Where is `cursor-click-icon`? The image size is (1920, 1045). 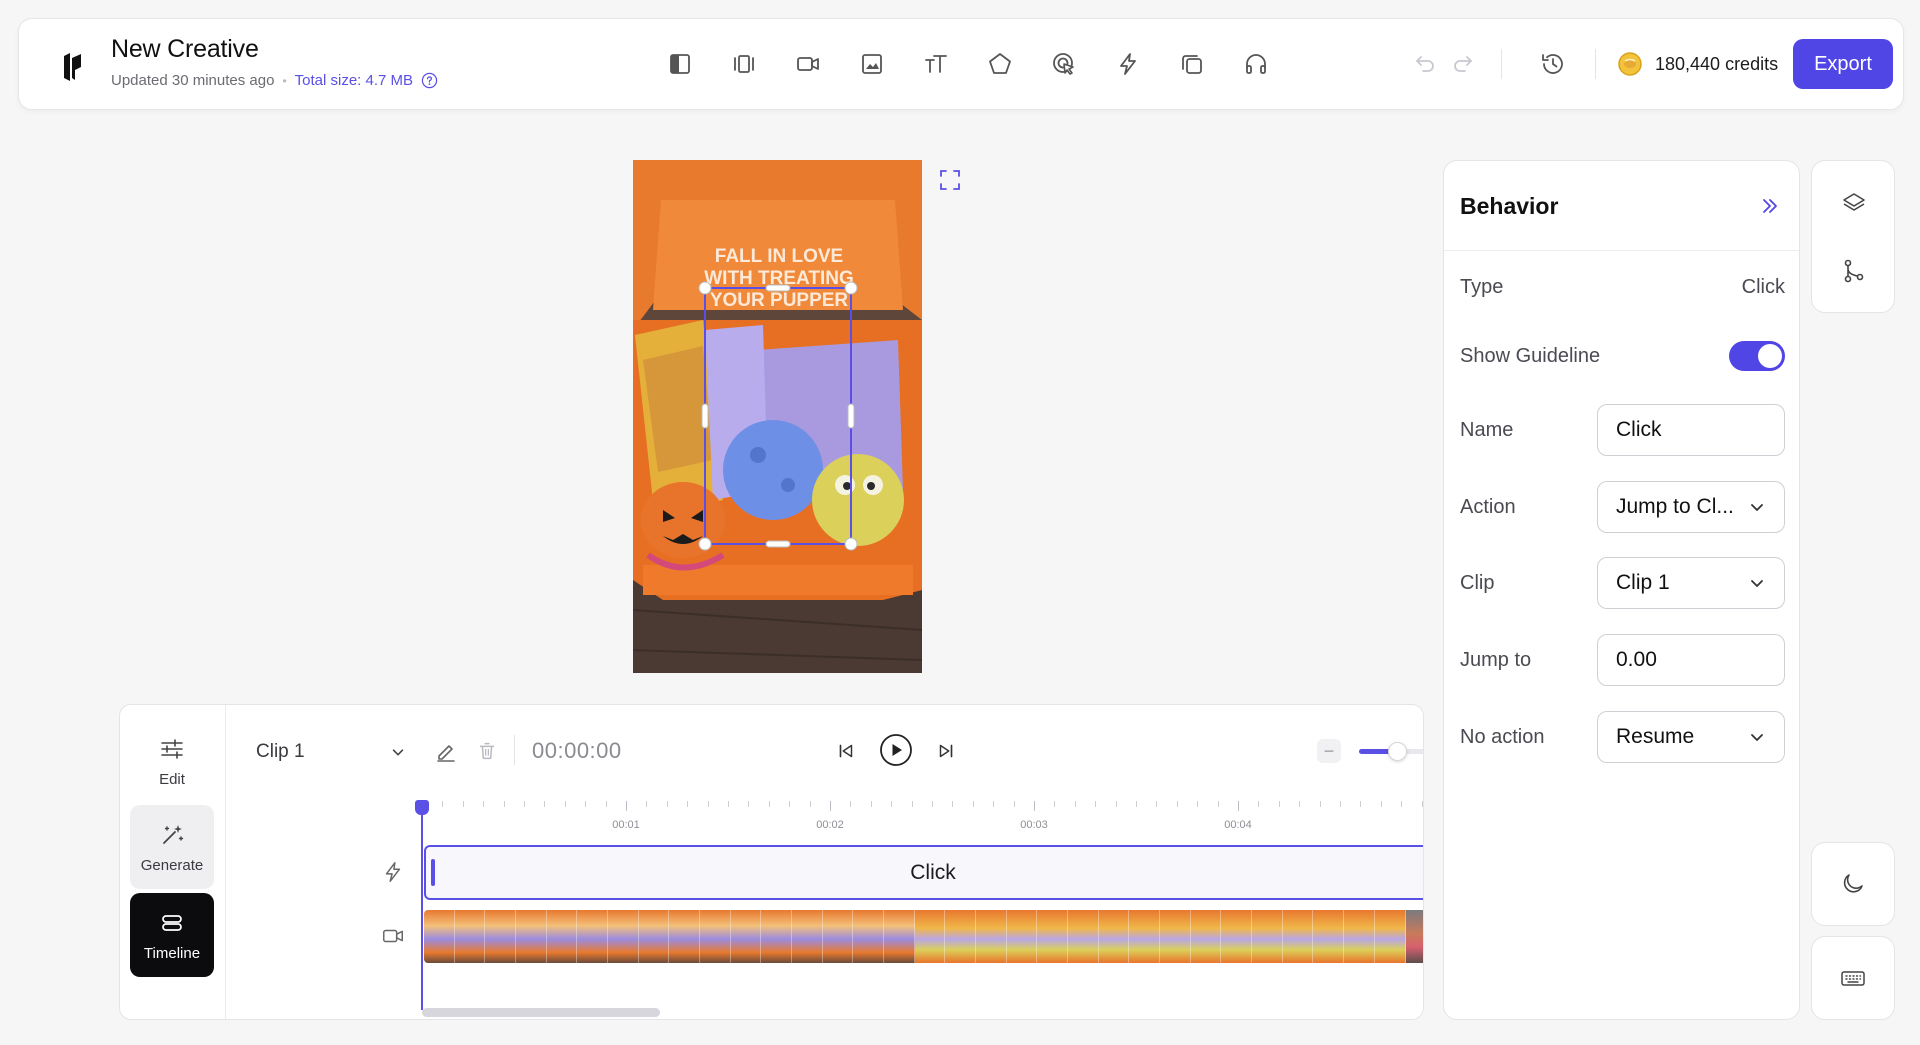
cursor-click-icon is located at coordinates (1064, 64).